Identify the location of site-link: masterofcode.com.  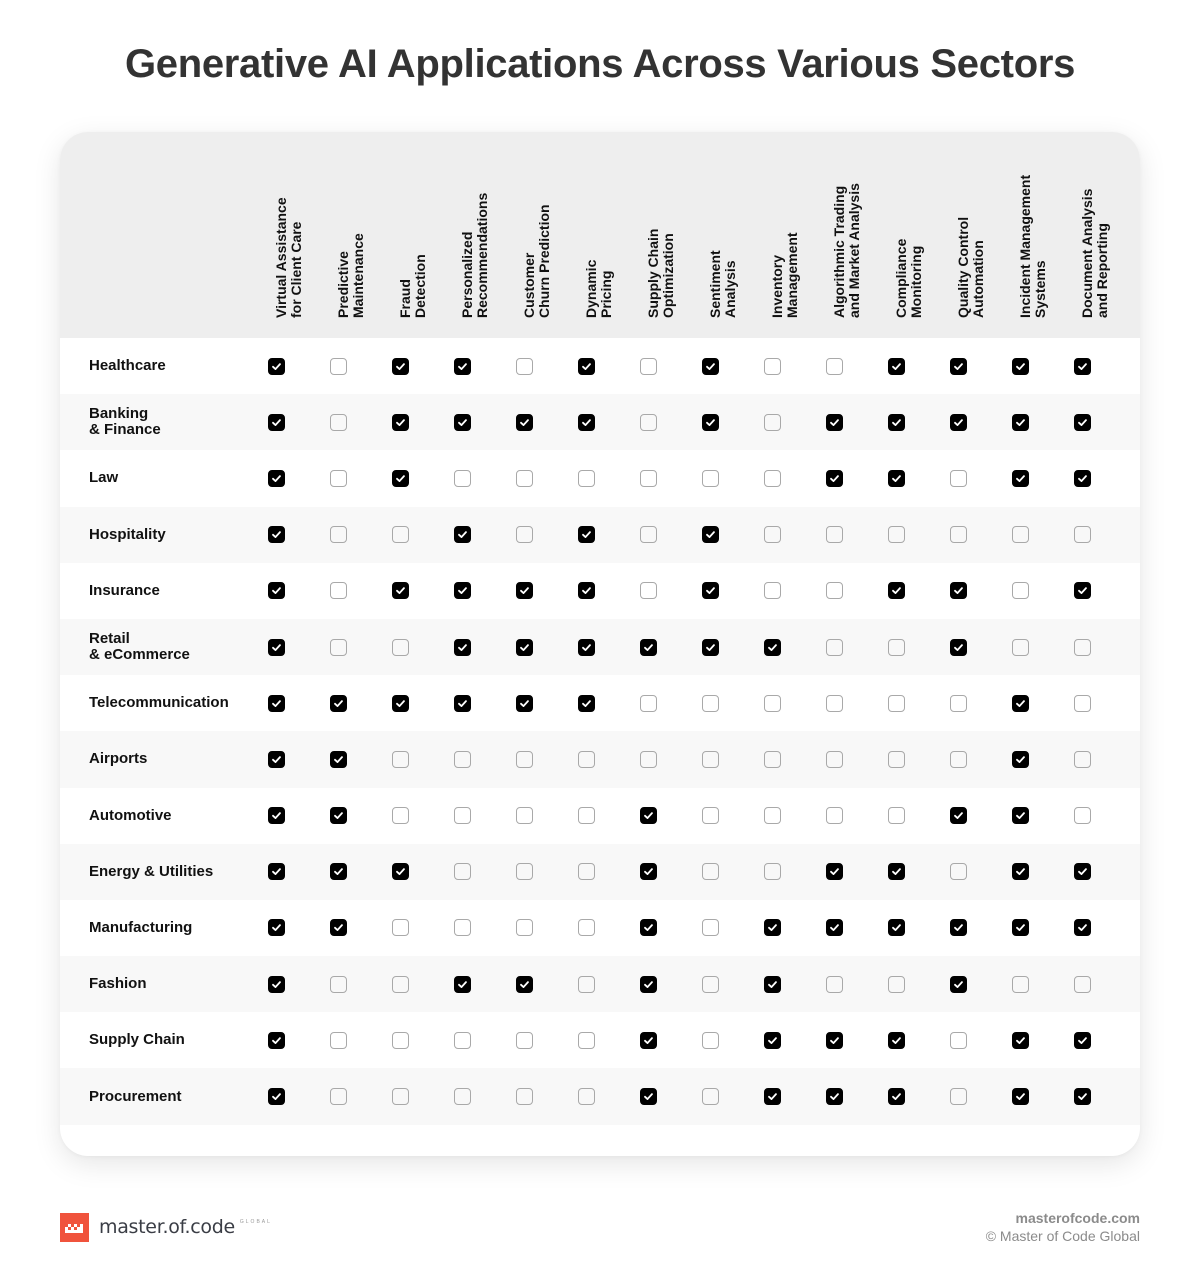
(1063, 1218).